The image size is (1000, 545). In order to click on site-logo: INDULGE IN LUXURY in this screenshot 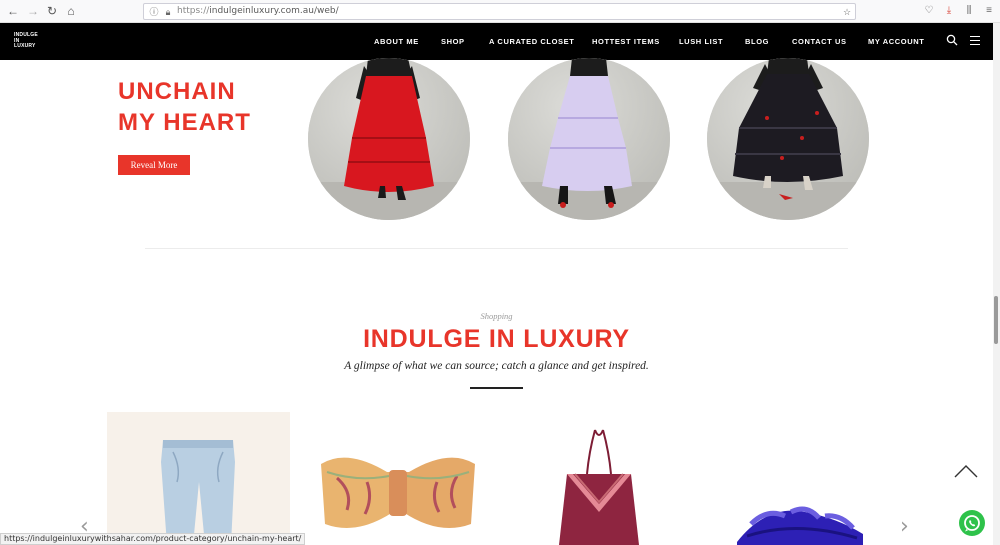, I will do `click(26, 41)`.